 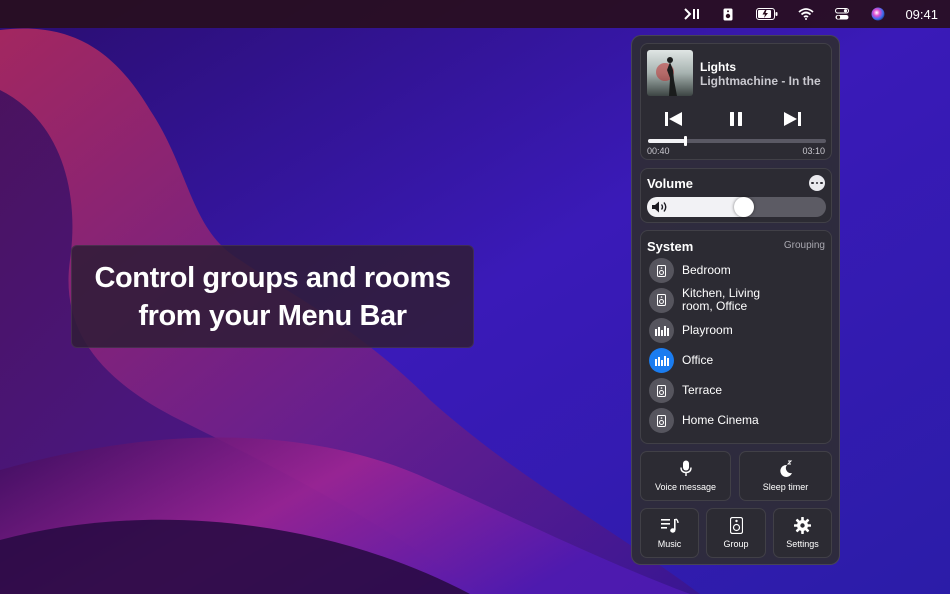 What do you see at coordinates (761, 81) in the screenshot?
I see `track-artist: Lightmachine - In the Dark` at bounding box center [761, 81].